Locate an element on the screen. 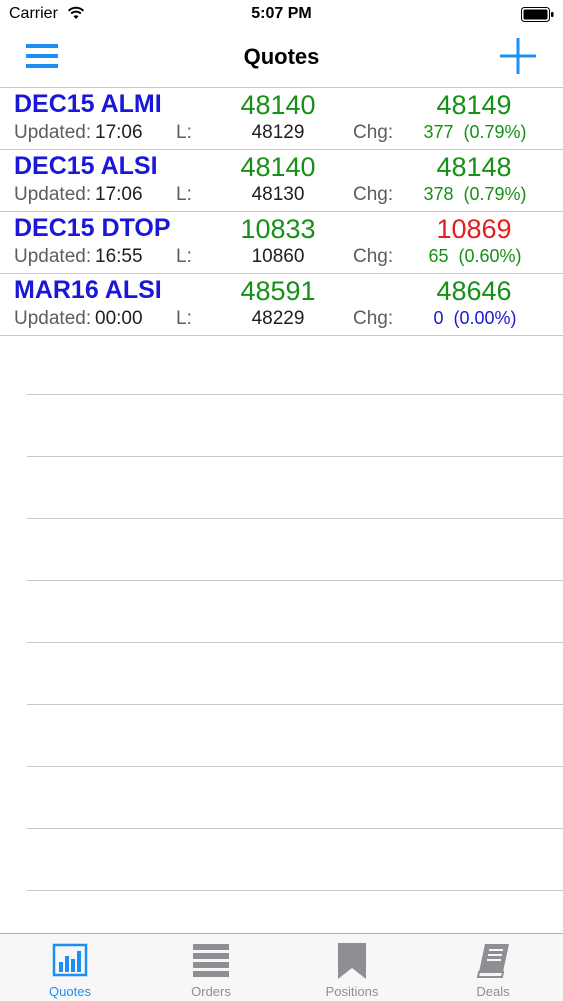  clock-time: 5:07 PM is located at coordinates (281, 13).